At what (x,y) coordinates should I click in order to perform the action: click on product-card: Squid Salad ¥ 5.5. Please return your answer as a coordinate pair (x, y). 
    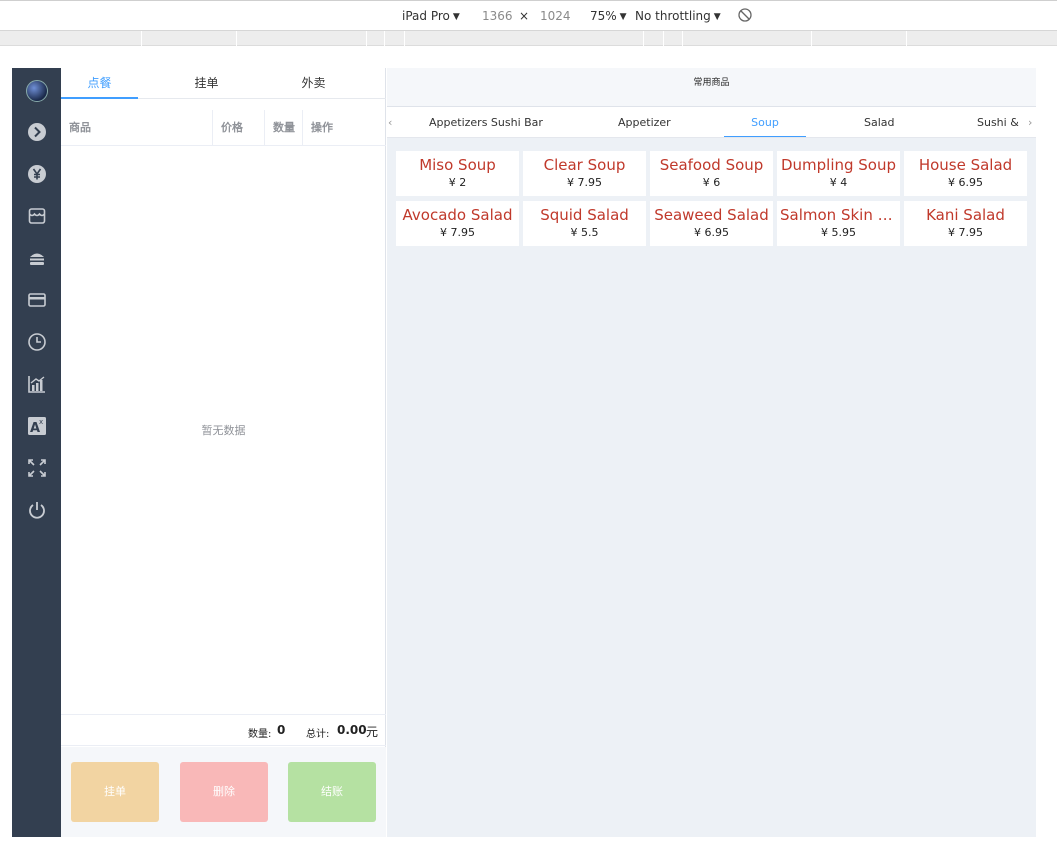
    Looking at the image, I should click on (584, 223).